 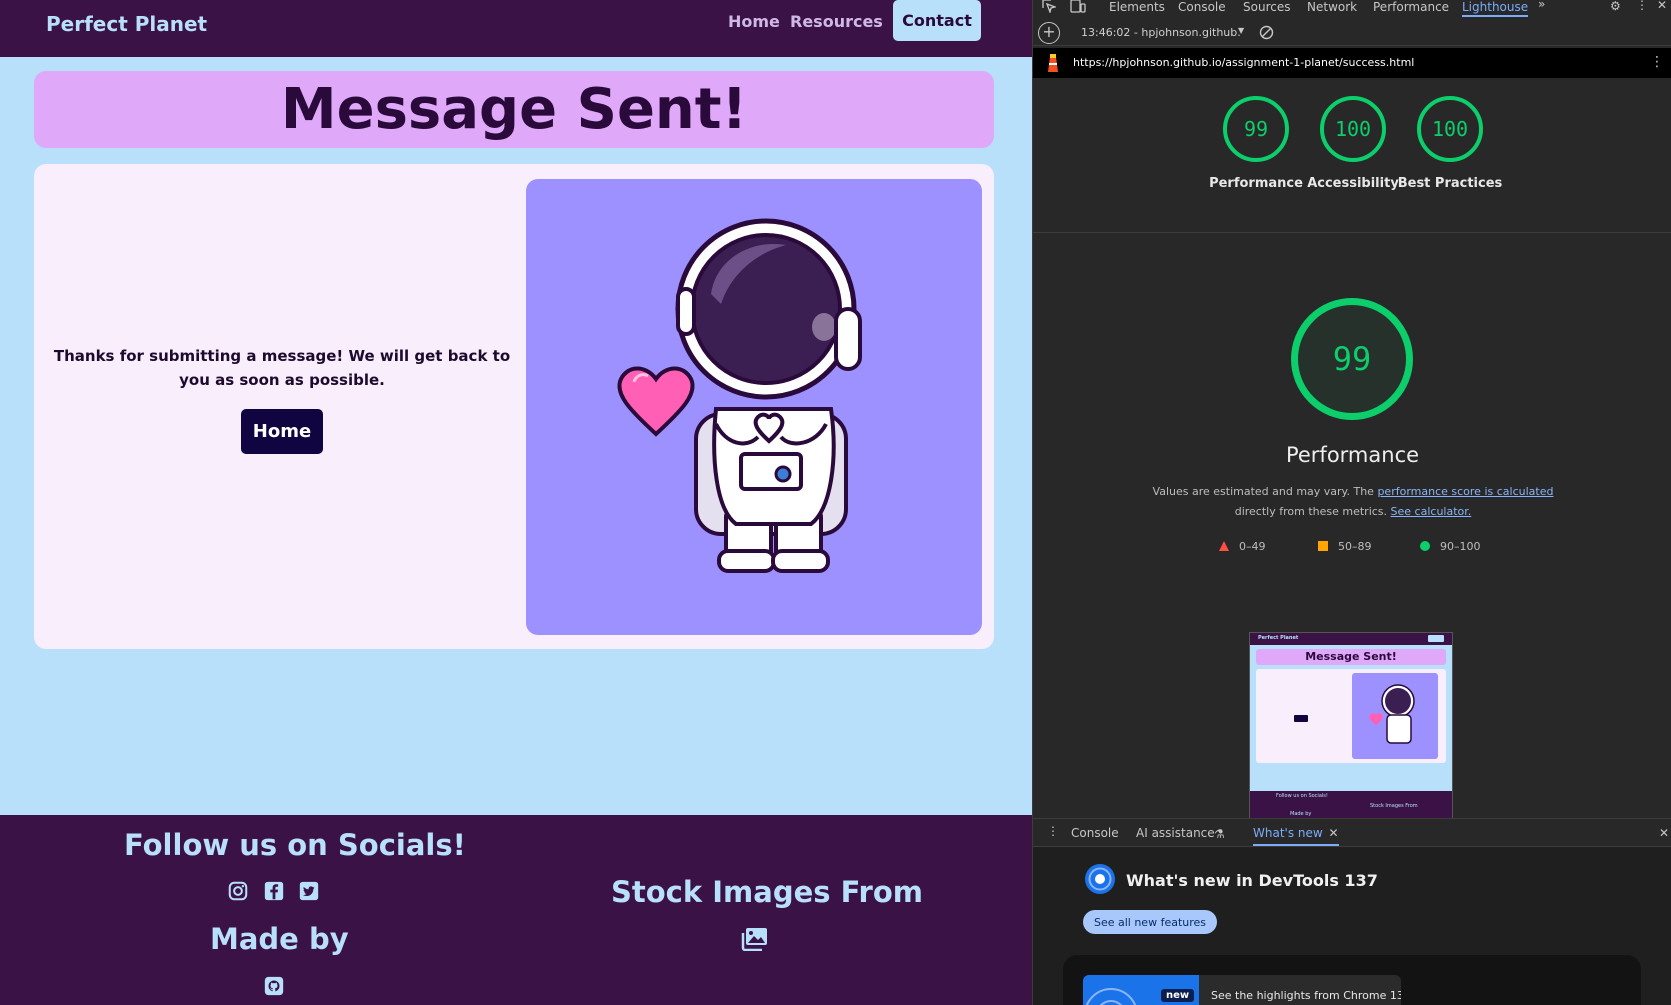 What do you see at coordinates (1219, 834) in the screenshot?
I see `flask-icon: ⚗` at bounding box center [1219, 834].